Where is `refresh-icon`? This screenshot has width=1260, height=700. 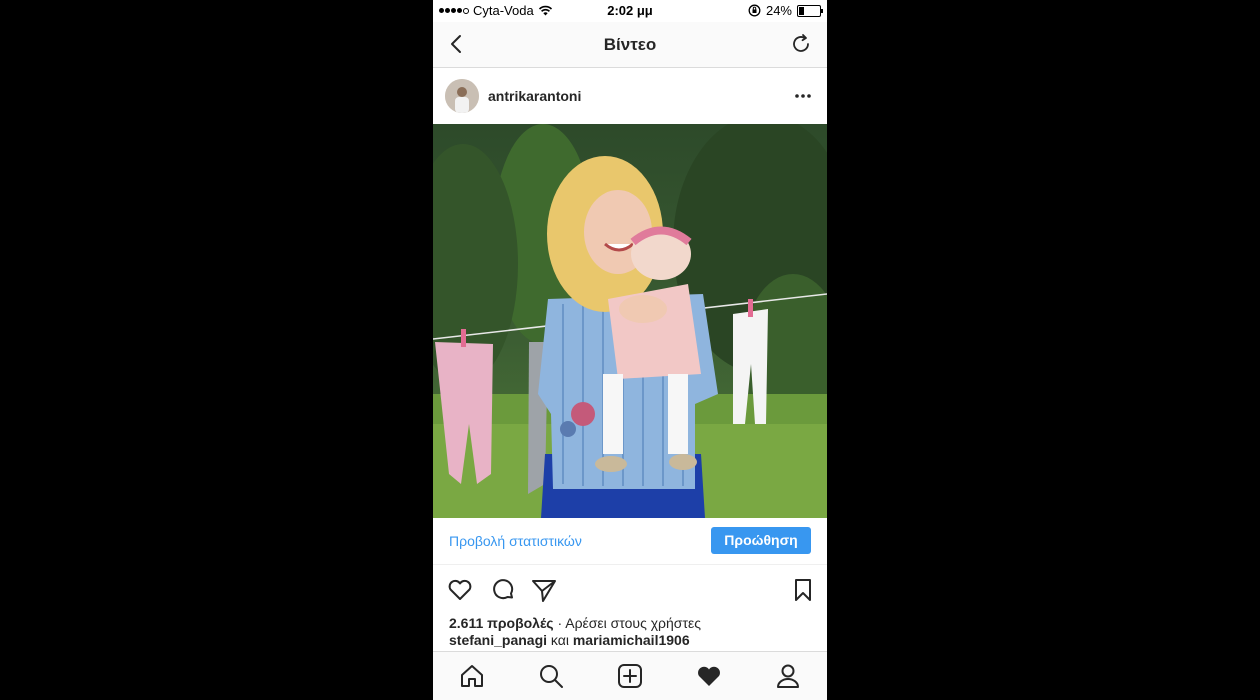 refresh-icon is located at coordinates (801, 44).